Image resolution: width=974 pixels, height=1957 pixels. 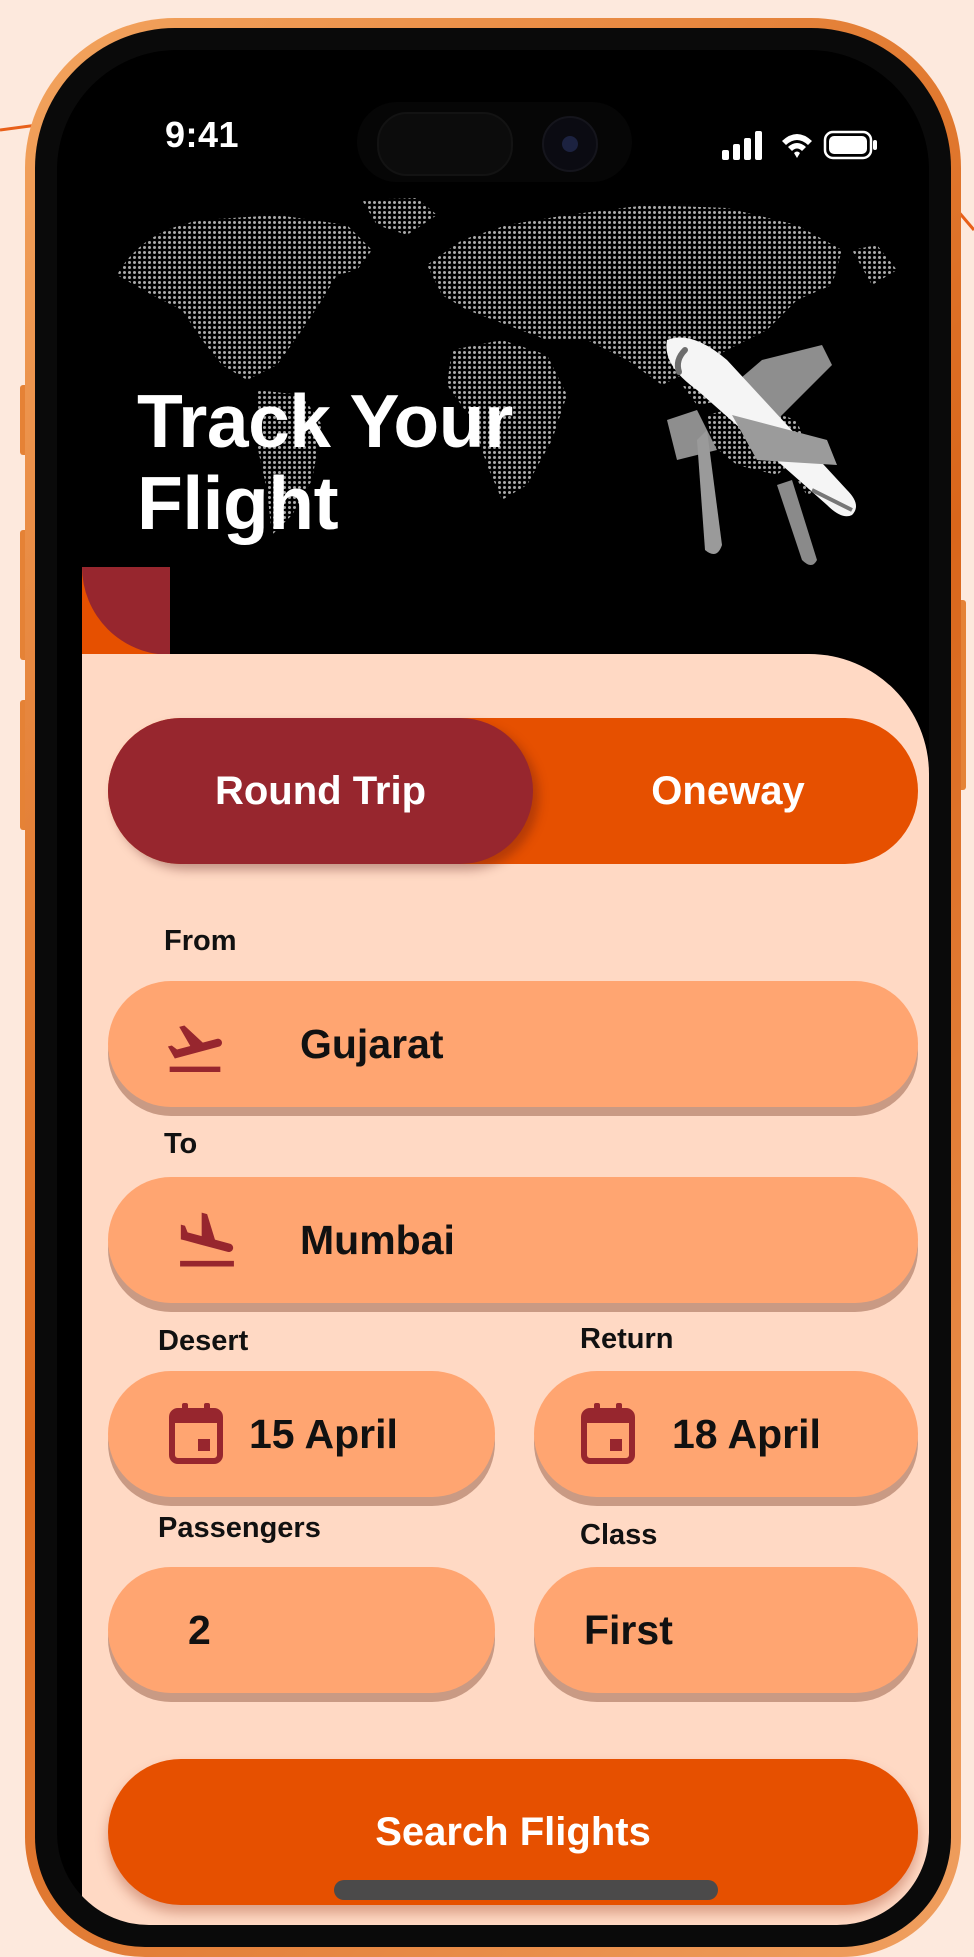 What do you see at coordinates (526, 1890) in the screenshot?
I see `home-indicator` at bounding box center [526, 1890].